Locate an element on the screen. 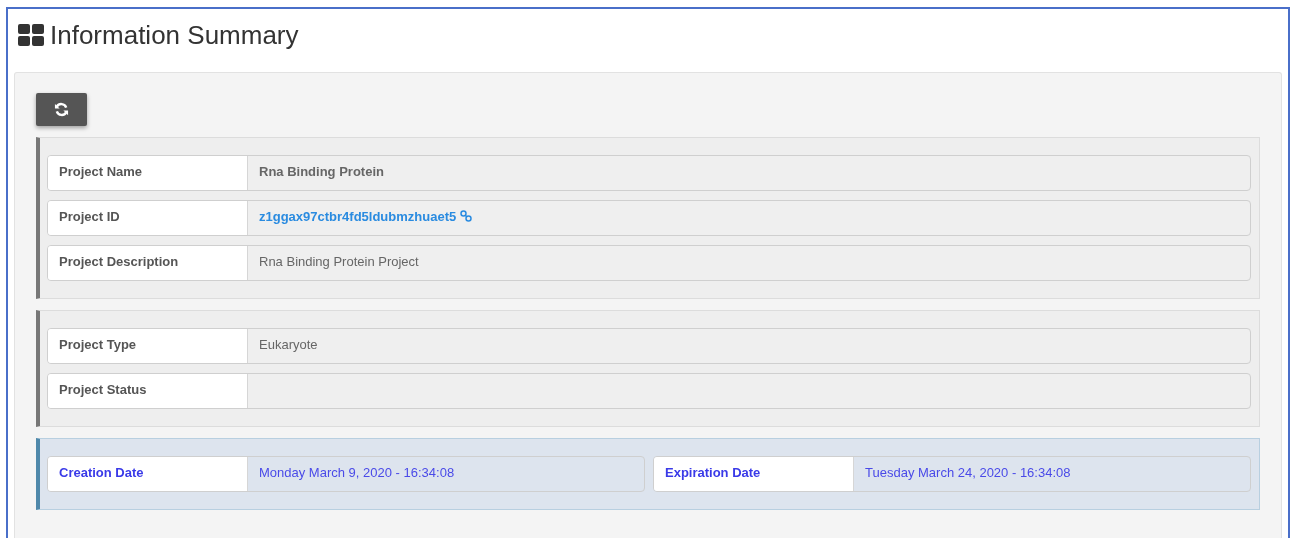  field-label: Project Status is located at coordinates (148, 391).